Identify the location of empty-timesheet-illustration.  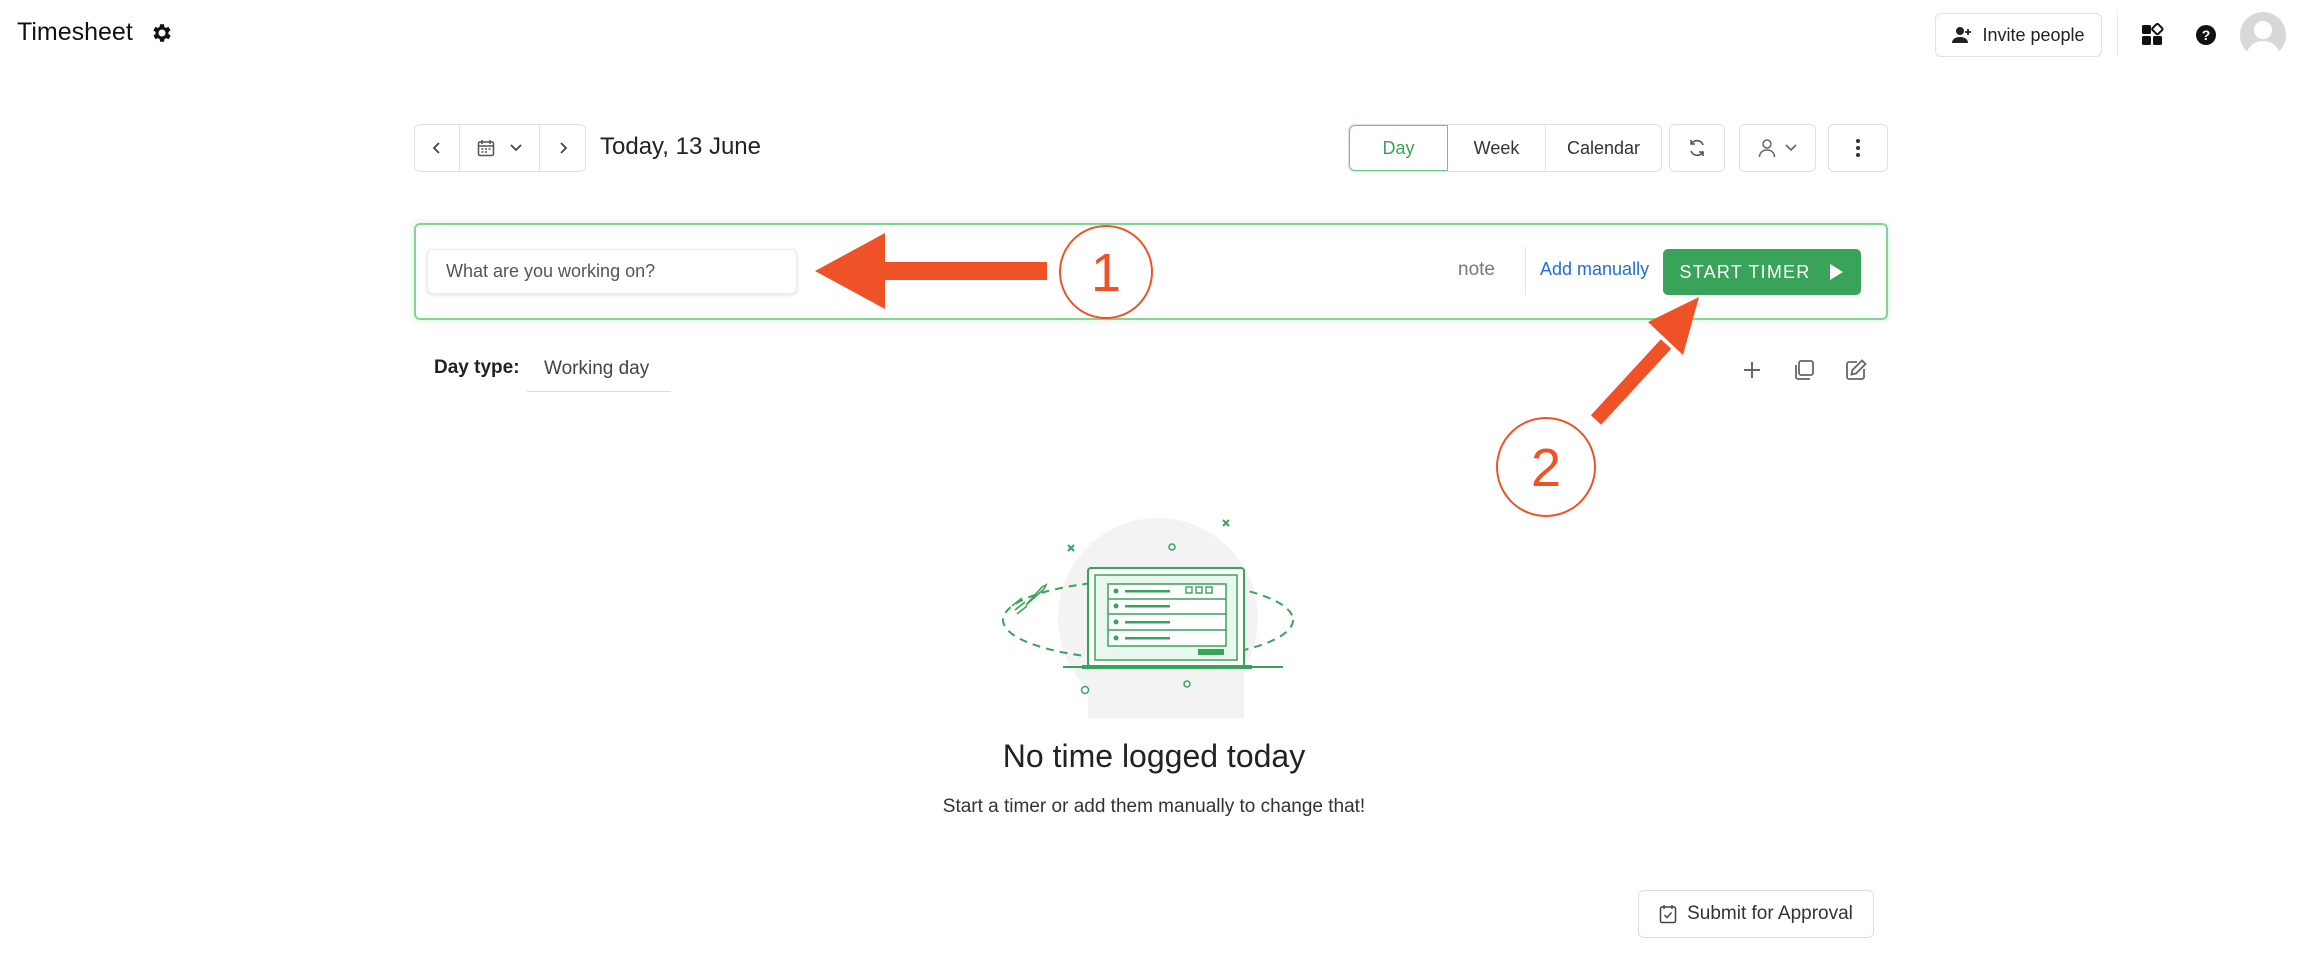
(1148, 618).